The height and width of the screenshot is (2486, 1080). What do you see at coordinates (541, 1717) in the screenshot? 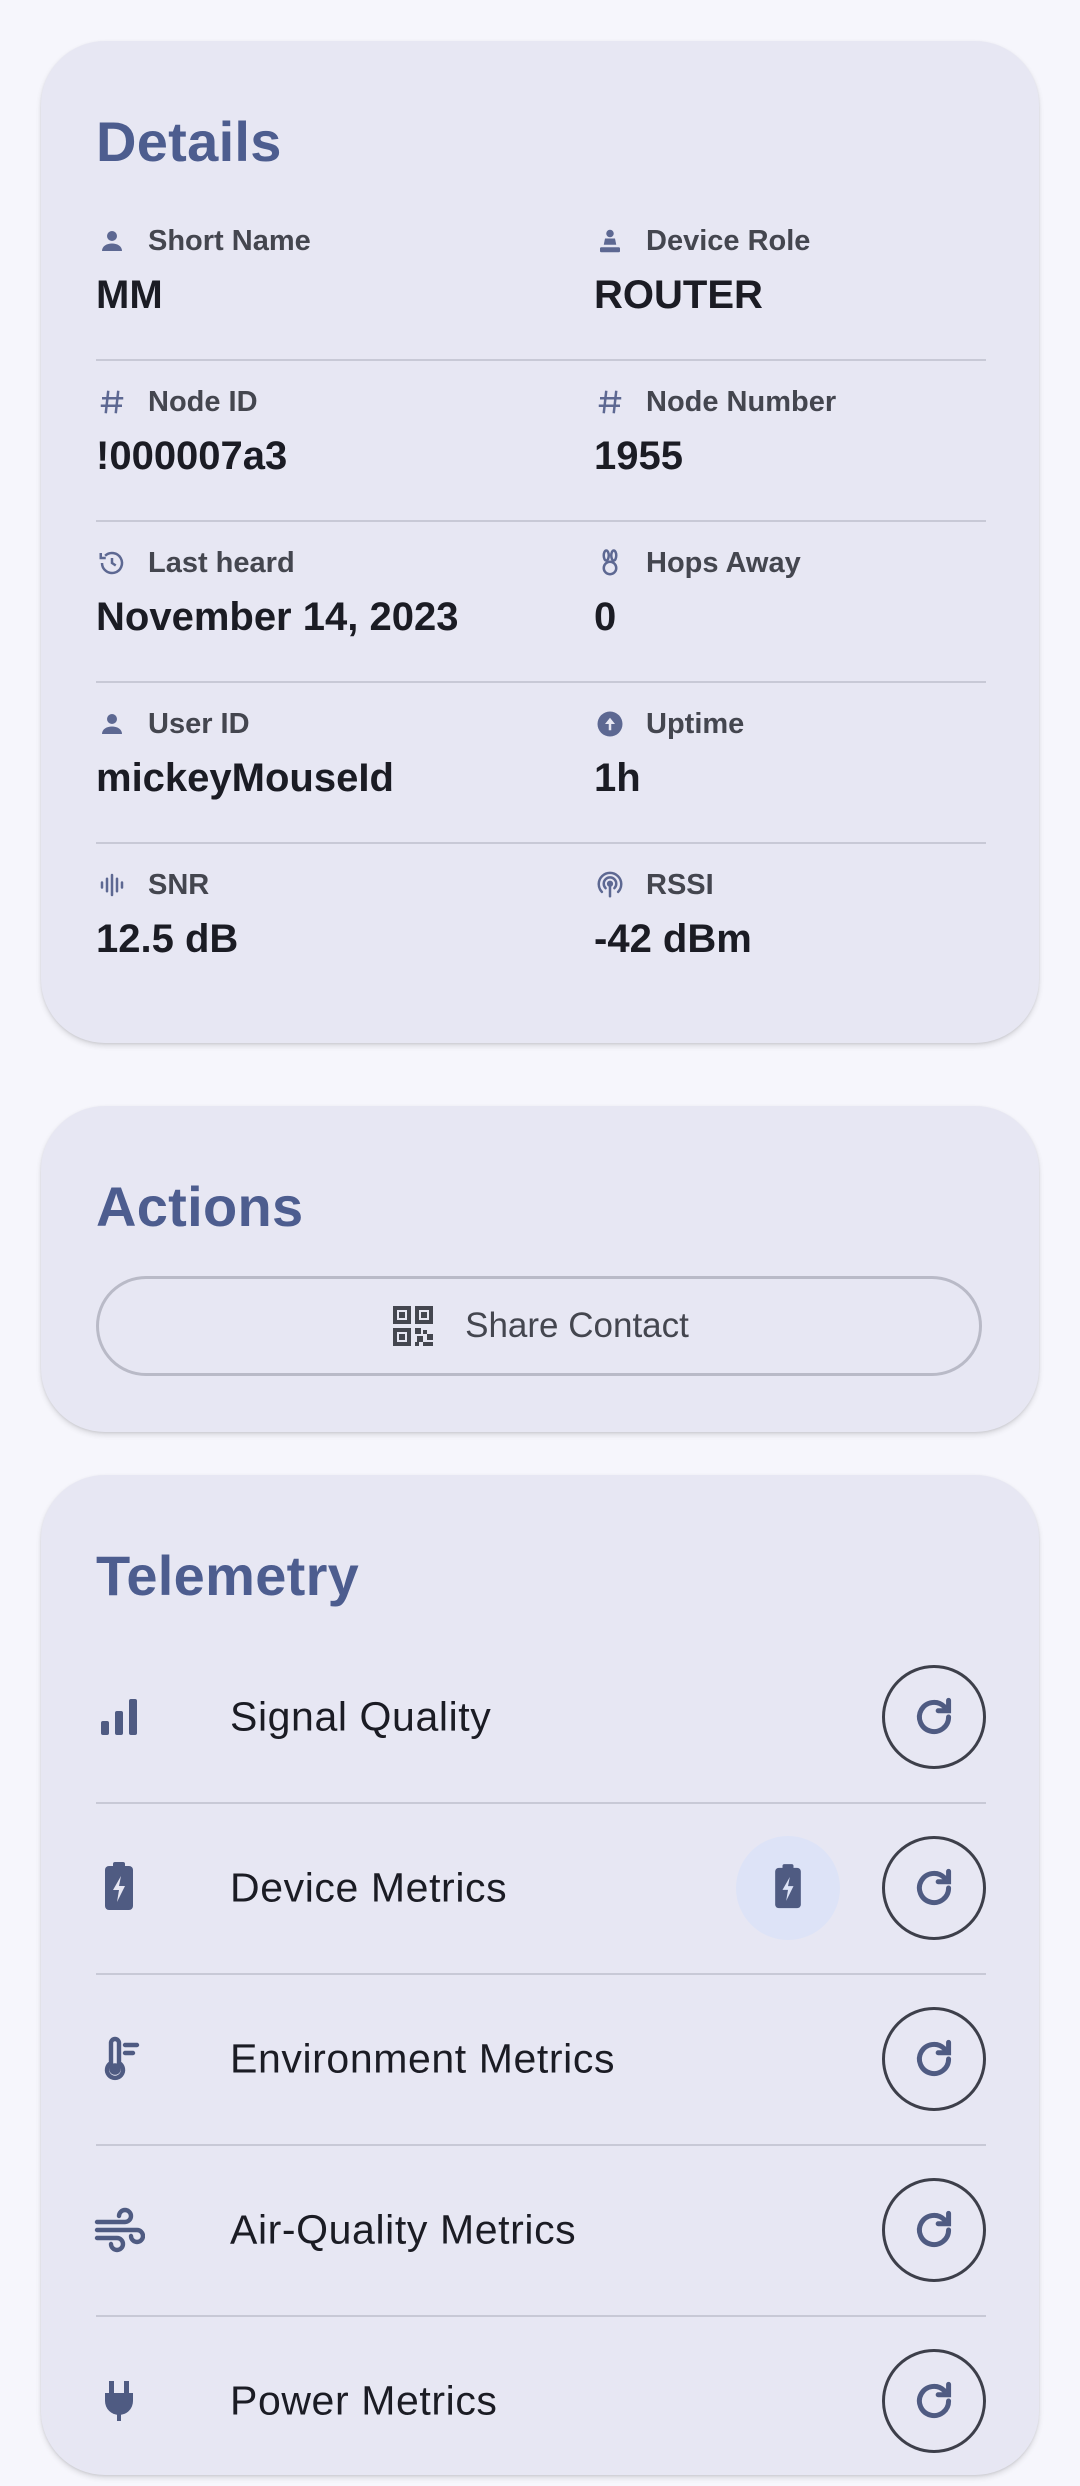
I see `telemetry-row-signal-quality: Signal Quality` at bounding box center [541, 1717].